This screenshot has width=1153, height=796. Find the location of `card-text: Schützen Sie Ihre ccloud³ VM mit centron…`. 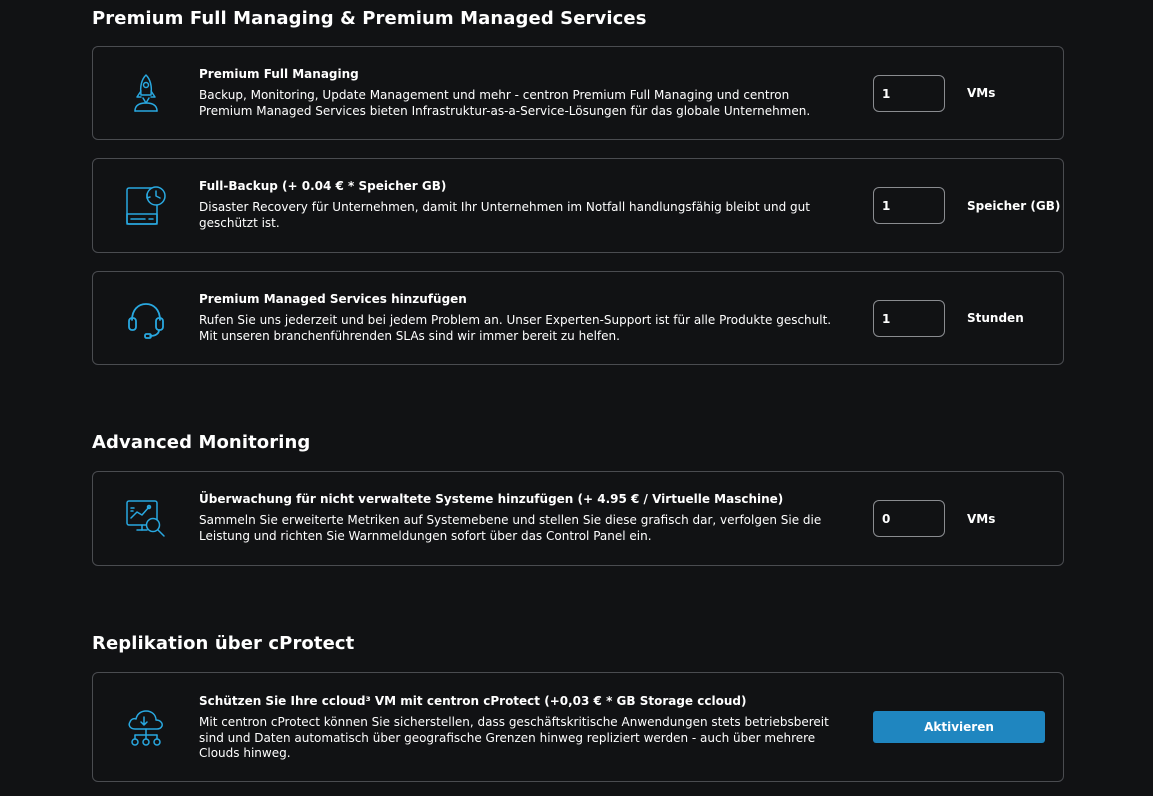

card-text: Schützen Sie Ihre ccloud³ VM mit centron… is located at coordinates (519, 727).